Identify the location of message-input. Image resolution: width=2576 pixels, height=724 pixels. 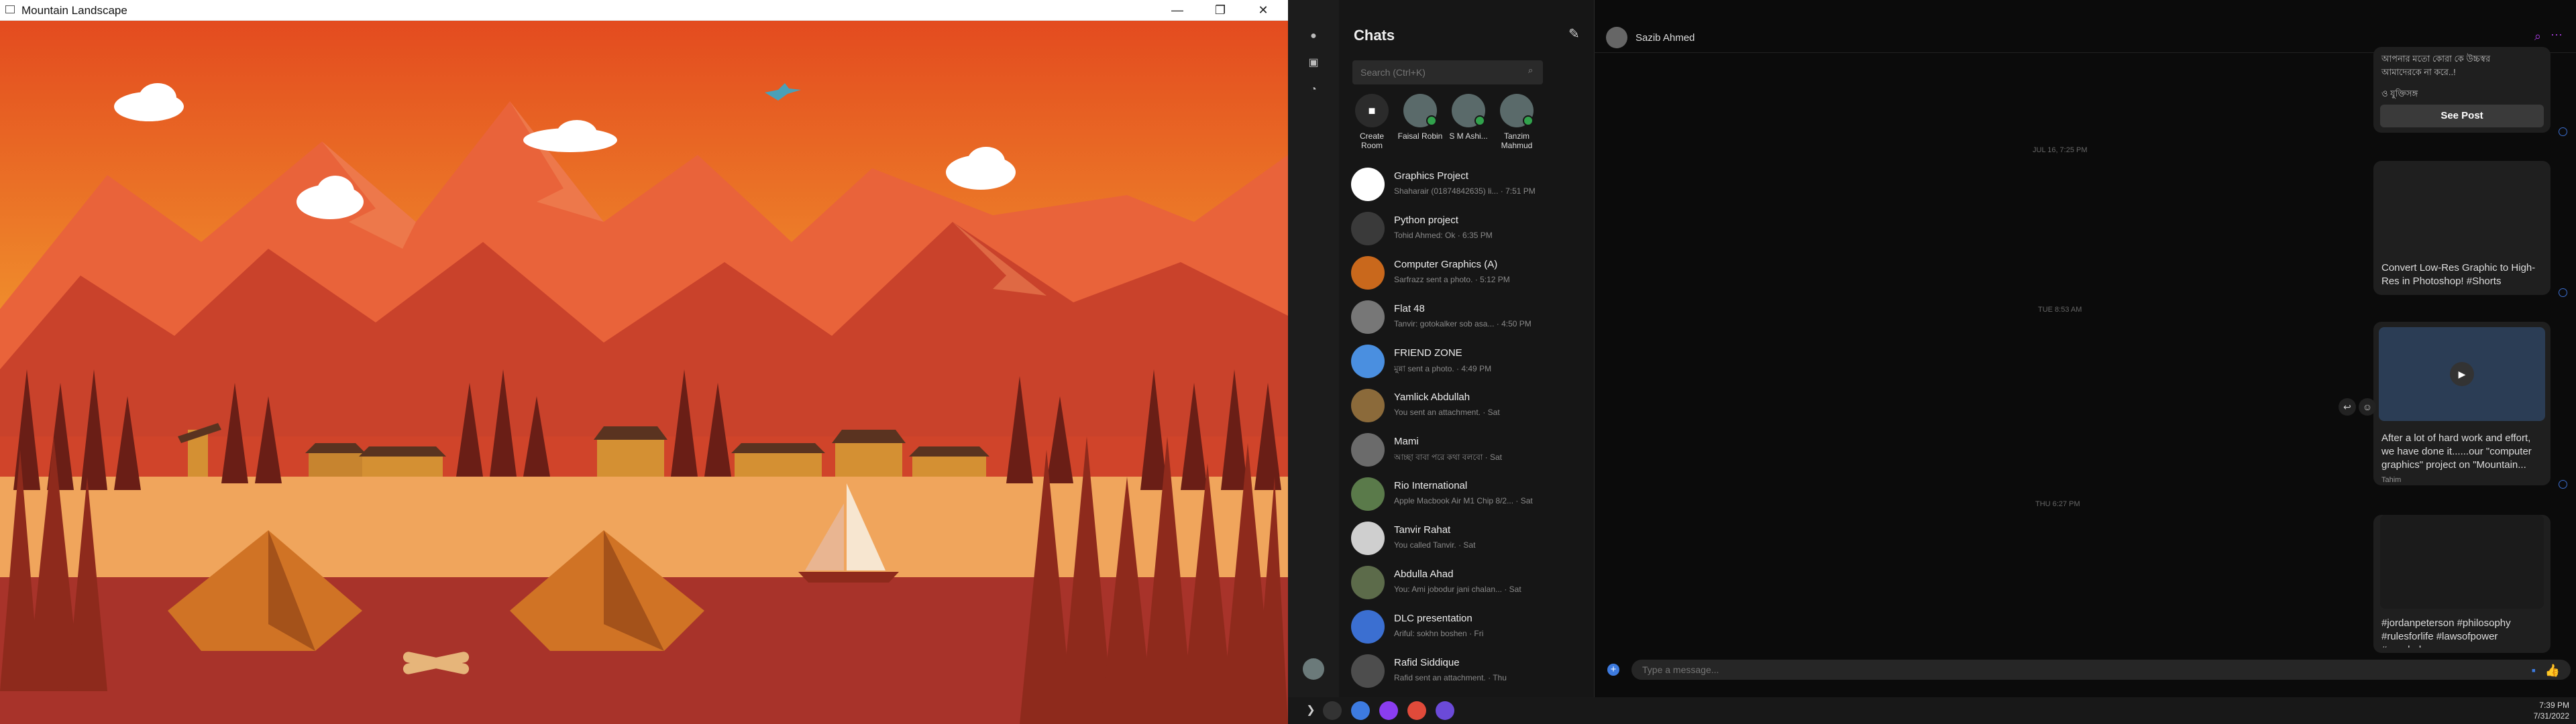
(2101, 670).